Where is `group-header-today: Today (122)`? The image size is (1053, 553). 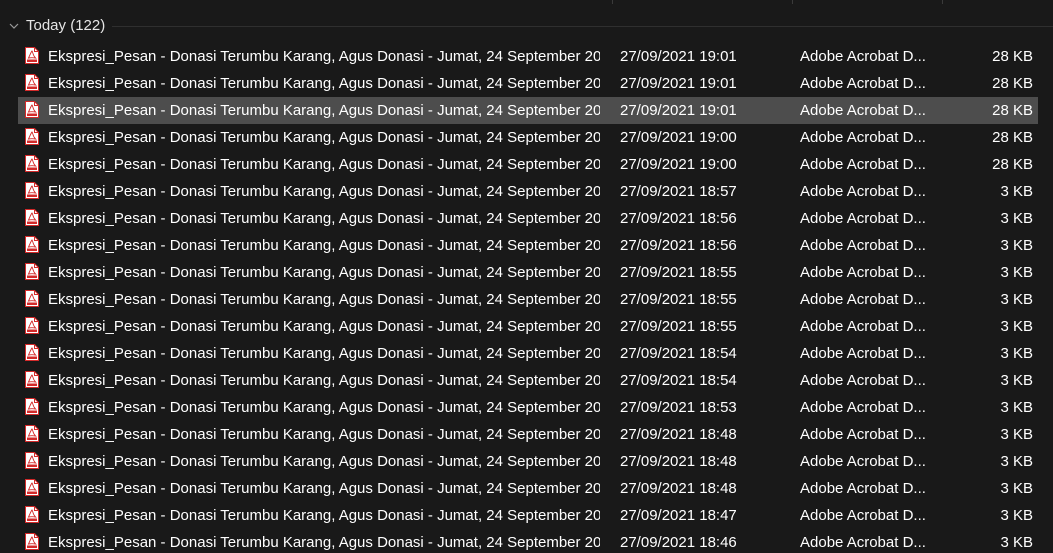
group-header-today: Today (122) is located at coordinates (526, 26).